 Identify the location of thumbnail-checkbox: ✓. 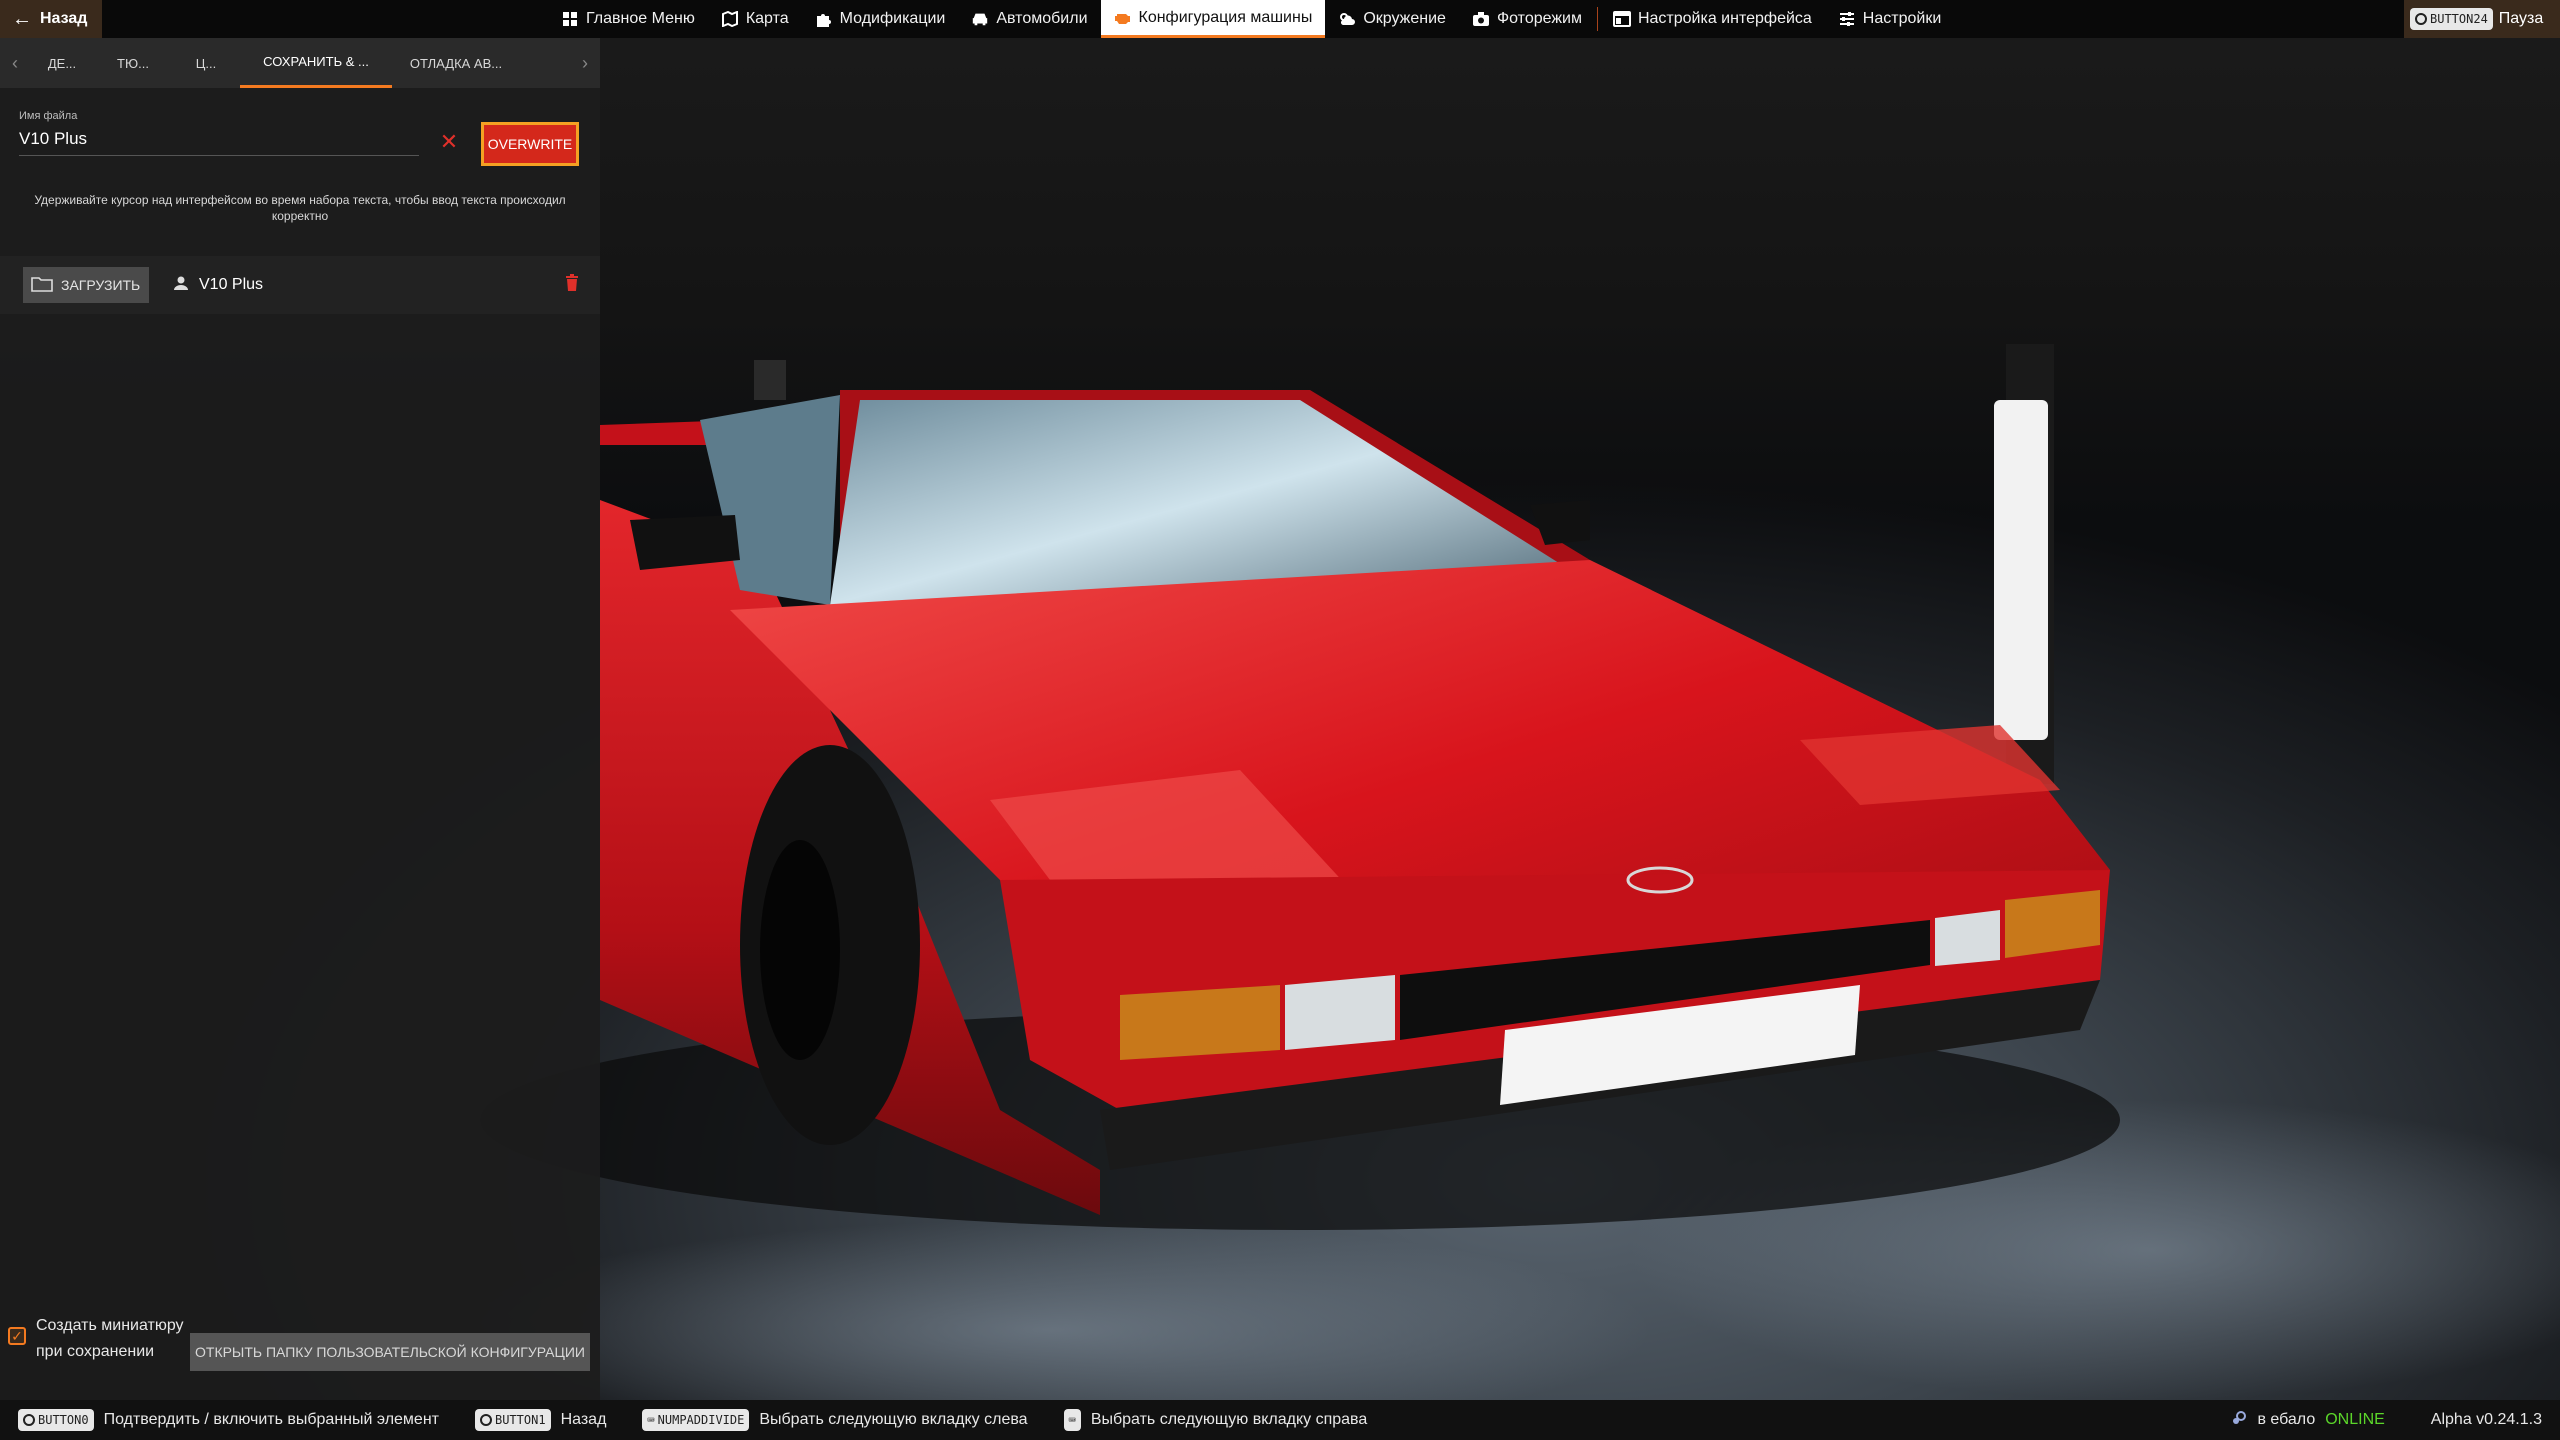
(17, 1336).